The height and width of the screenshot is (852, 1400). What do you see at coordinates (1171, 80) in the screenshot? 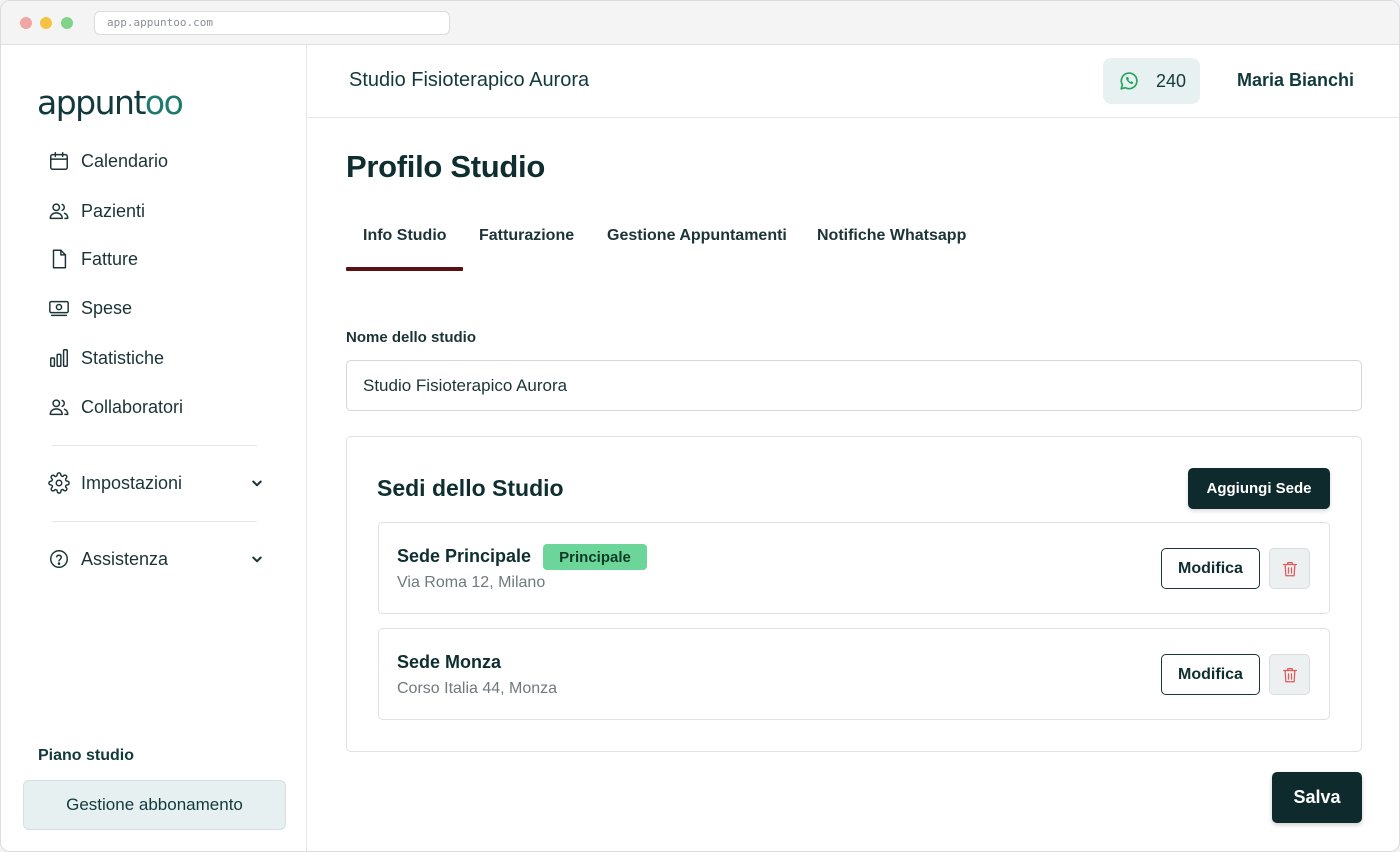
I see `whatsapp-credits-count: 240` at bounding box center [1171, 80].